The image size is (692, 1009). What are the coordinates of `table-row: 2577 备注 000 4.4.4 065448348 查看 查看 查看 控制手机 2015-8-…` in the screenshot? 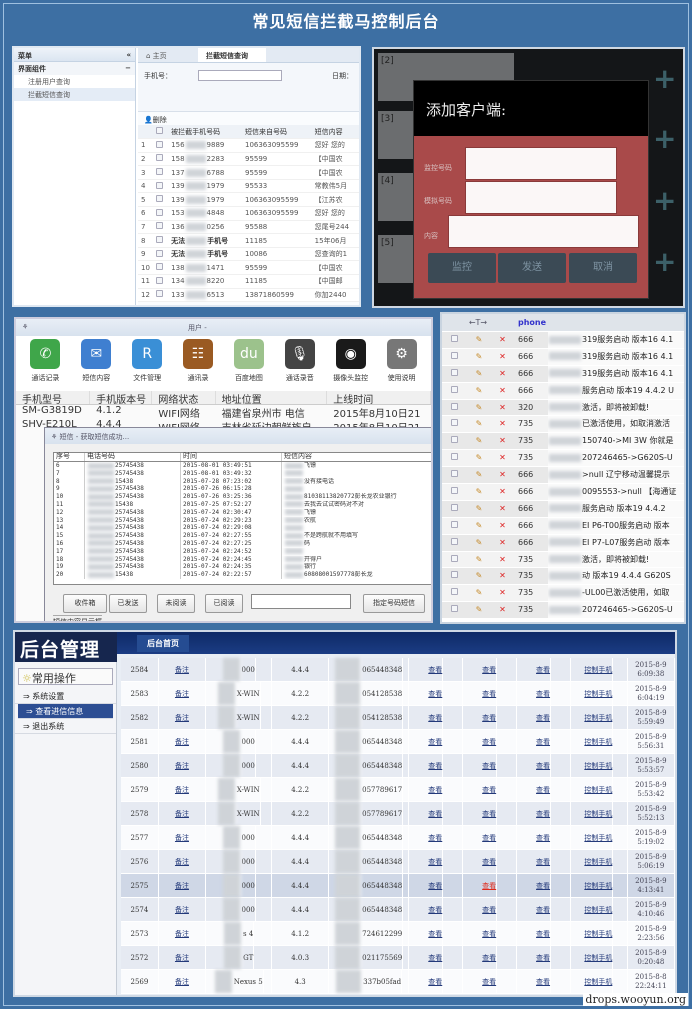 It's located at (398, 838).